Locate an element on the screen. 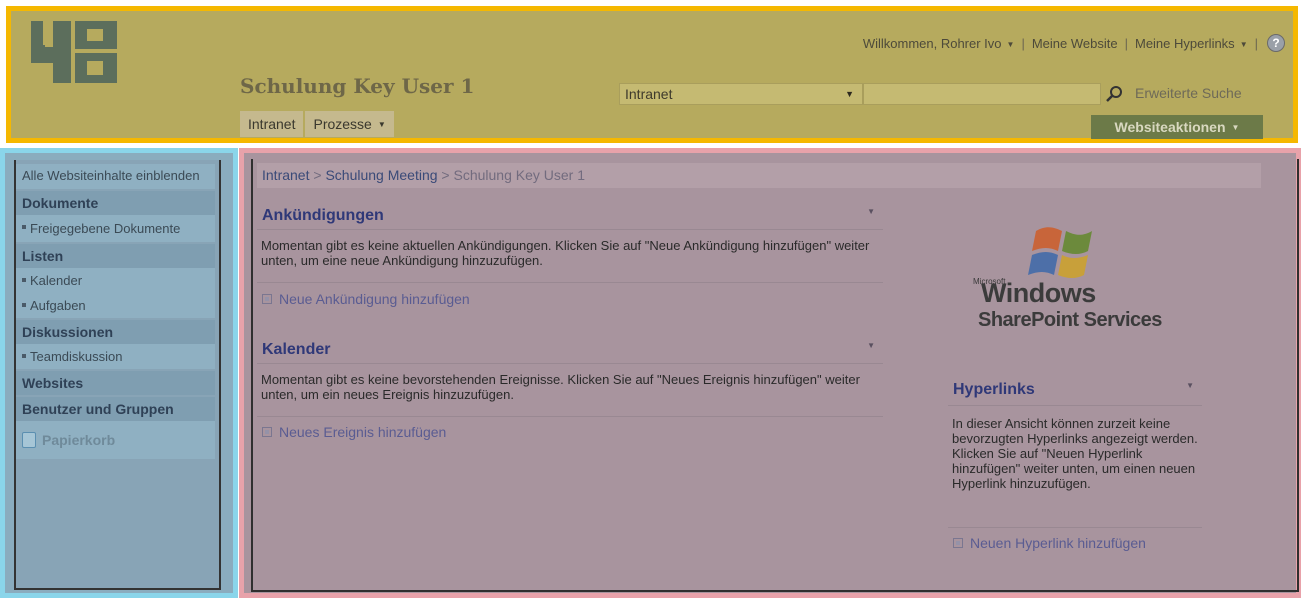 The image size is (1301, 599). recycle-bin-link: Papierkorb is located at coordinates (115, 440).